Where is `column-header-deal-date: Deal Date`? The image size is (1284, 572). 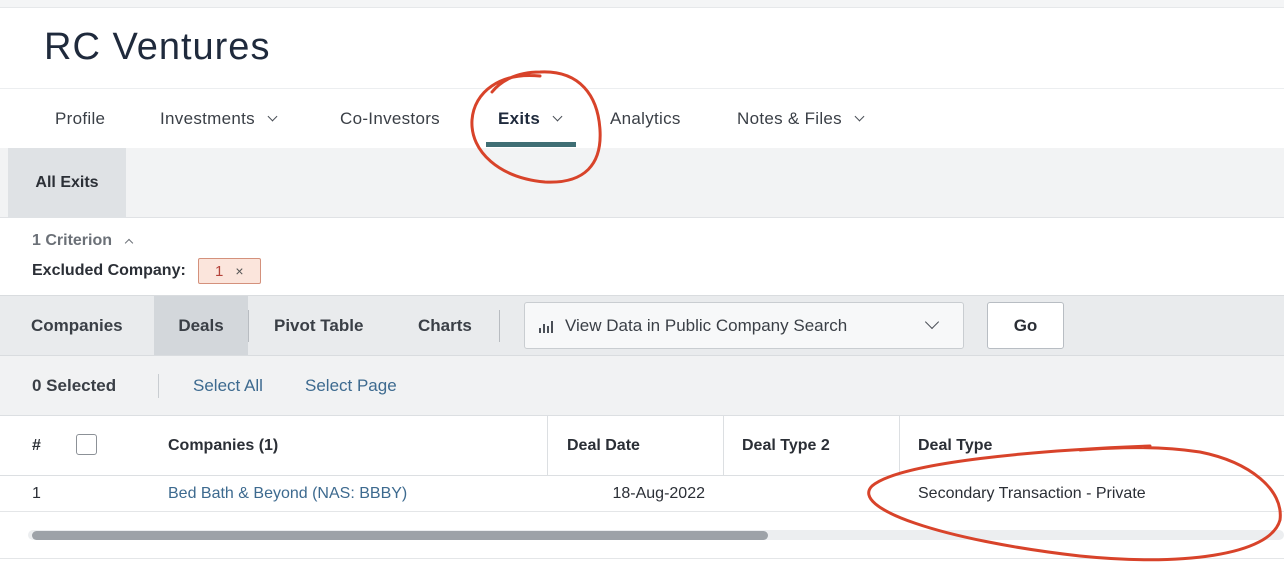
column-header-deal-date: Deal Date is located at coordinates (603, 445).